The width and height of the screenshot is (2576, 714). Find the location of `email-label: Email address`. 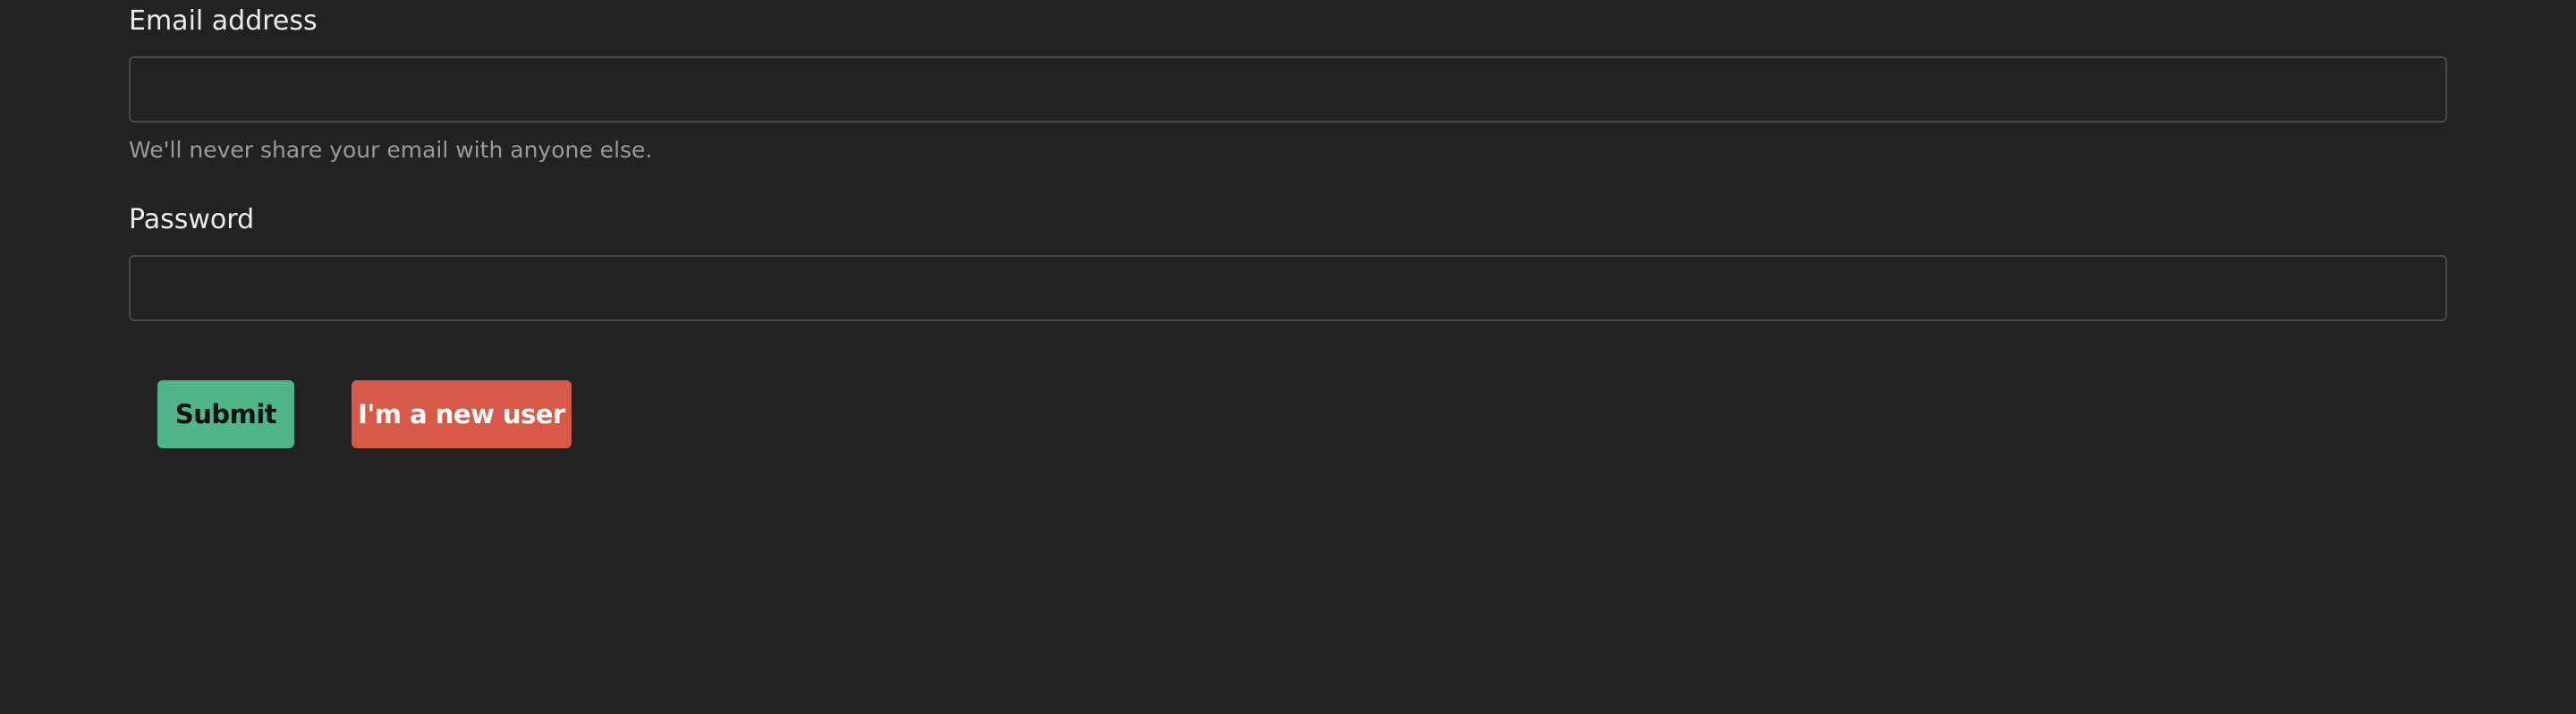

email-label: Email address is located at coordinates (223, 21).